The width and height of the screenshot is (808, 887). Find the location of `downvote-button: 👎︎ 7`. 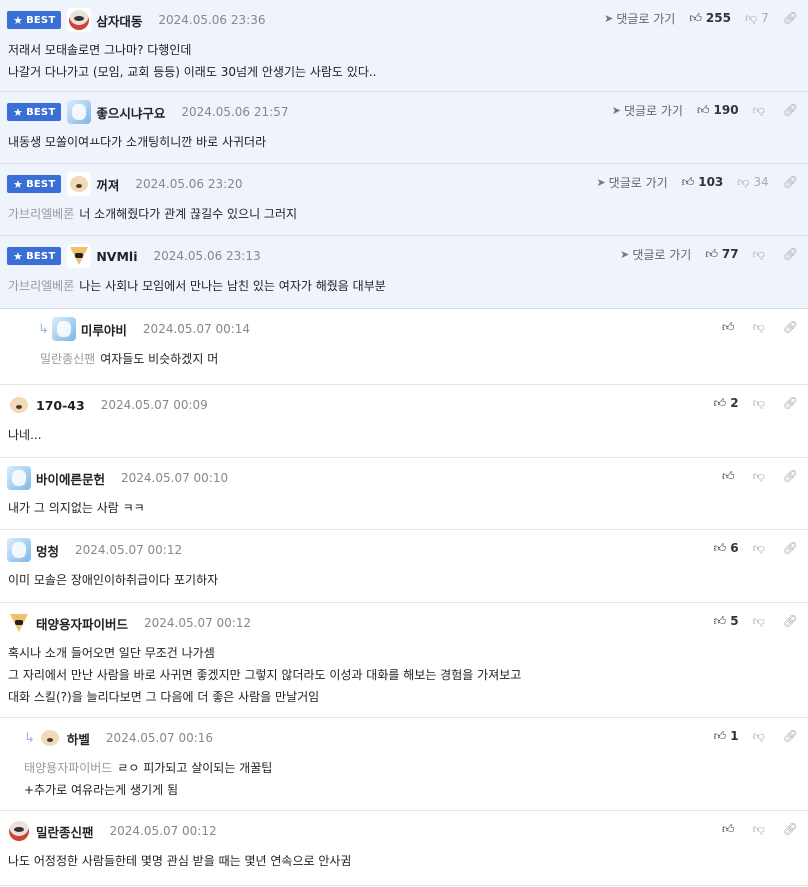

downvote-button: 👎︎ 7 is located at coordinates (757, 18).